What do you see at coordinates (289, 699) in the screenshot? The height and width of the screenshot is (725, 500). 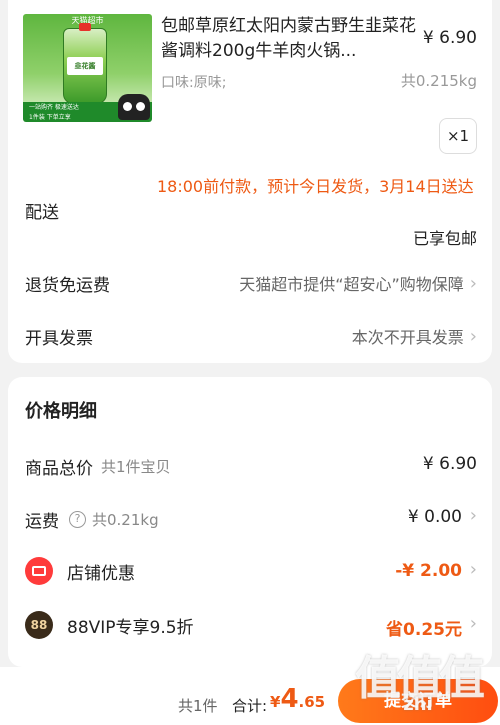 I see `total-int: 4` at bounding box center [289, 699].